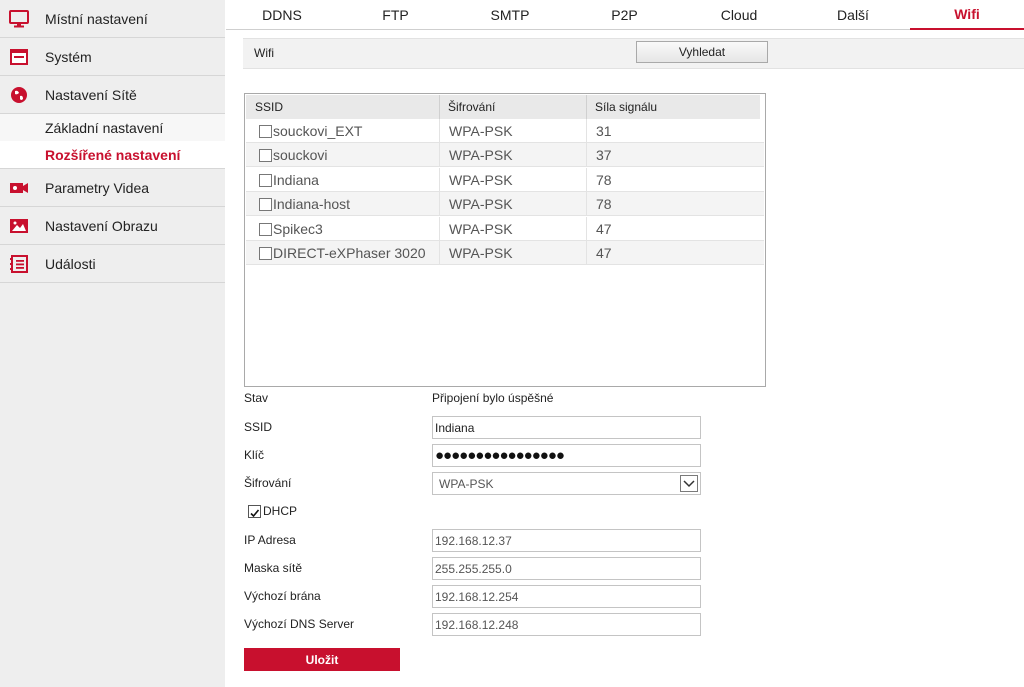 The width and height of the screenshot is (1024, 687). I want to click on sidebar-item-local-settings: Místní nastavení, so click(112, 19).